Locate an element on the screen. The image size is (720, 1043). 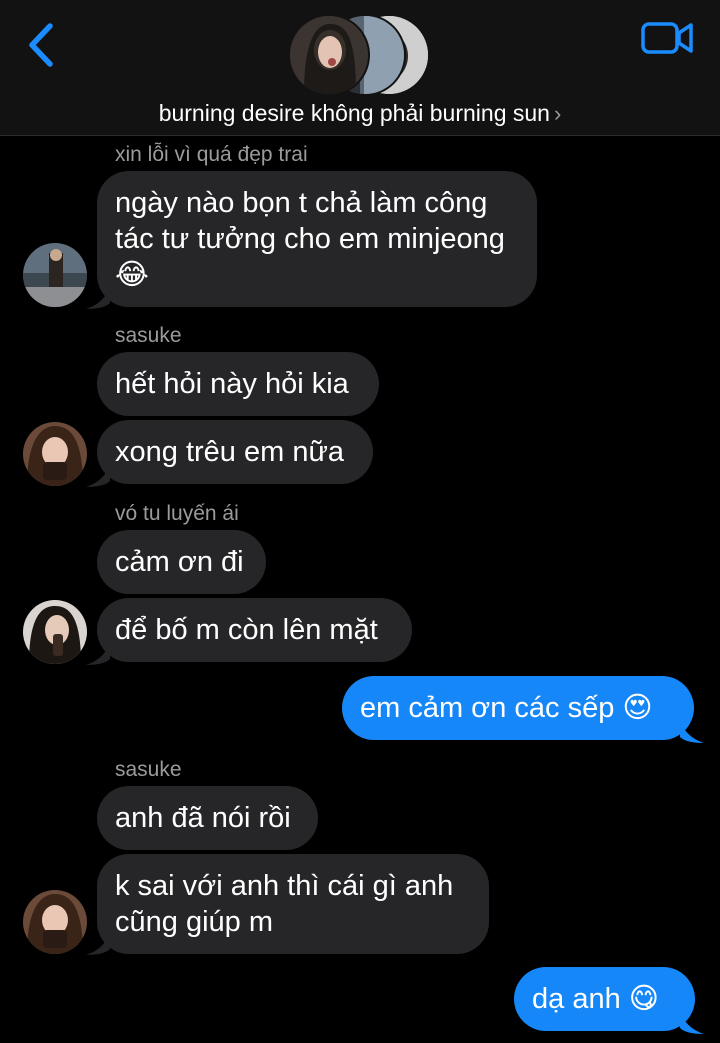
message-bubble: anh đã nói rồi is located at coordinates (207, 818).